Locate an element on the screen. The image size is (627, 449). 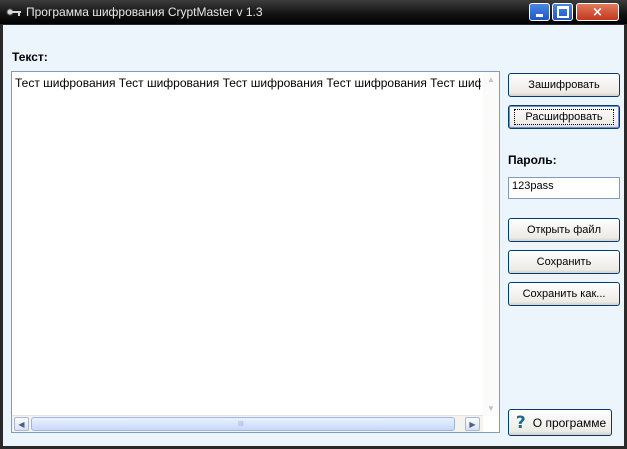
scroll-right-button: ▶ is located at coordinates (472, 424).